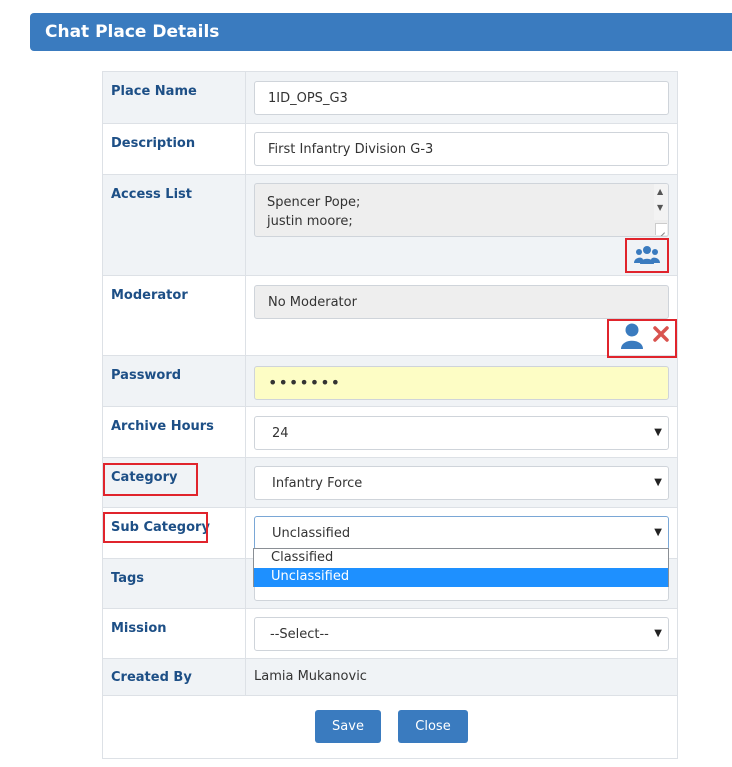 The width and height of the screenshot is (732, 767). Describe the element at coordinates (146, 375) in the screenshot. I see `password-label: Password` at that location.